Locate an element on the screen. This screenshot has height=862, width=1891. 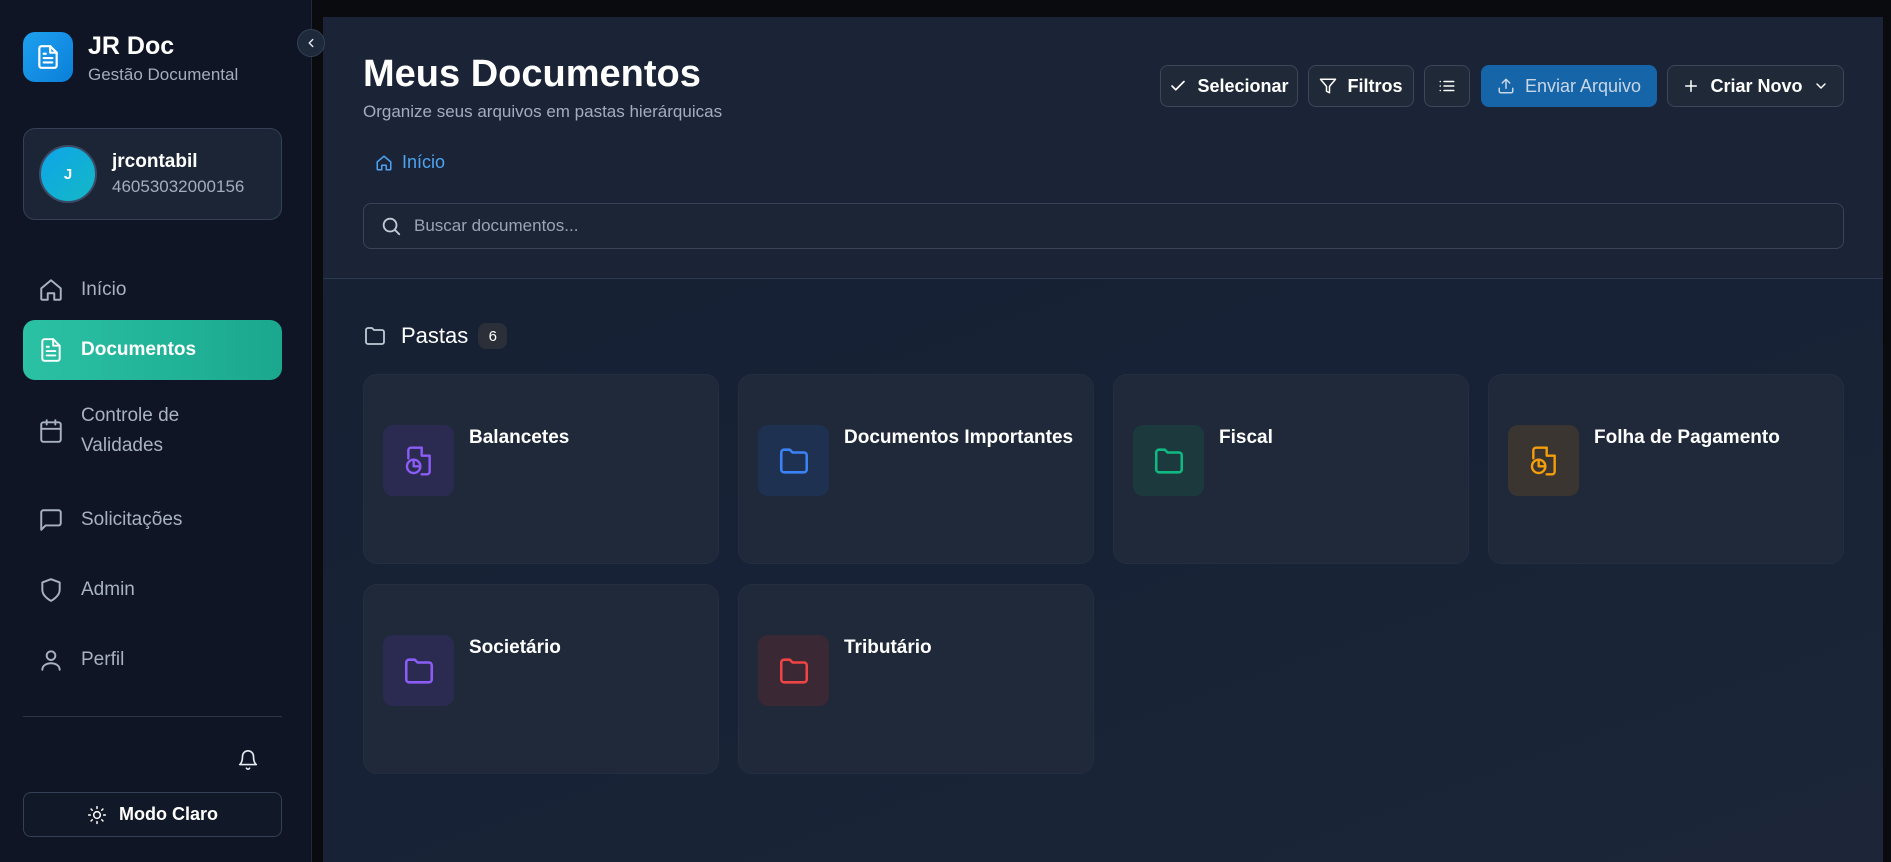
chat-icon is located at coordinates (51, 520).